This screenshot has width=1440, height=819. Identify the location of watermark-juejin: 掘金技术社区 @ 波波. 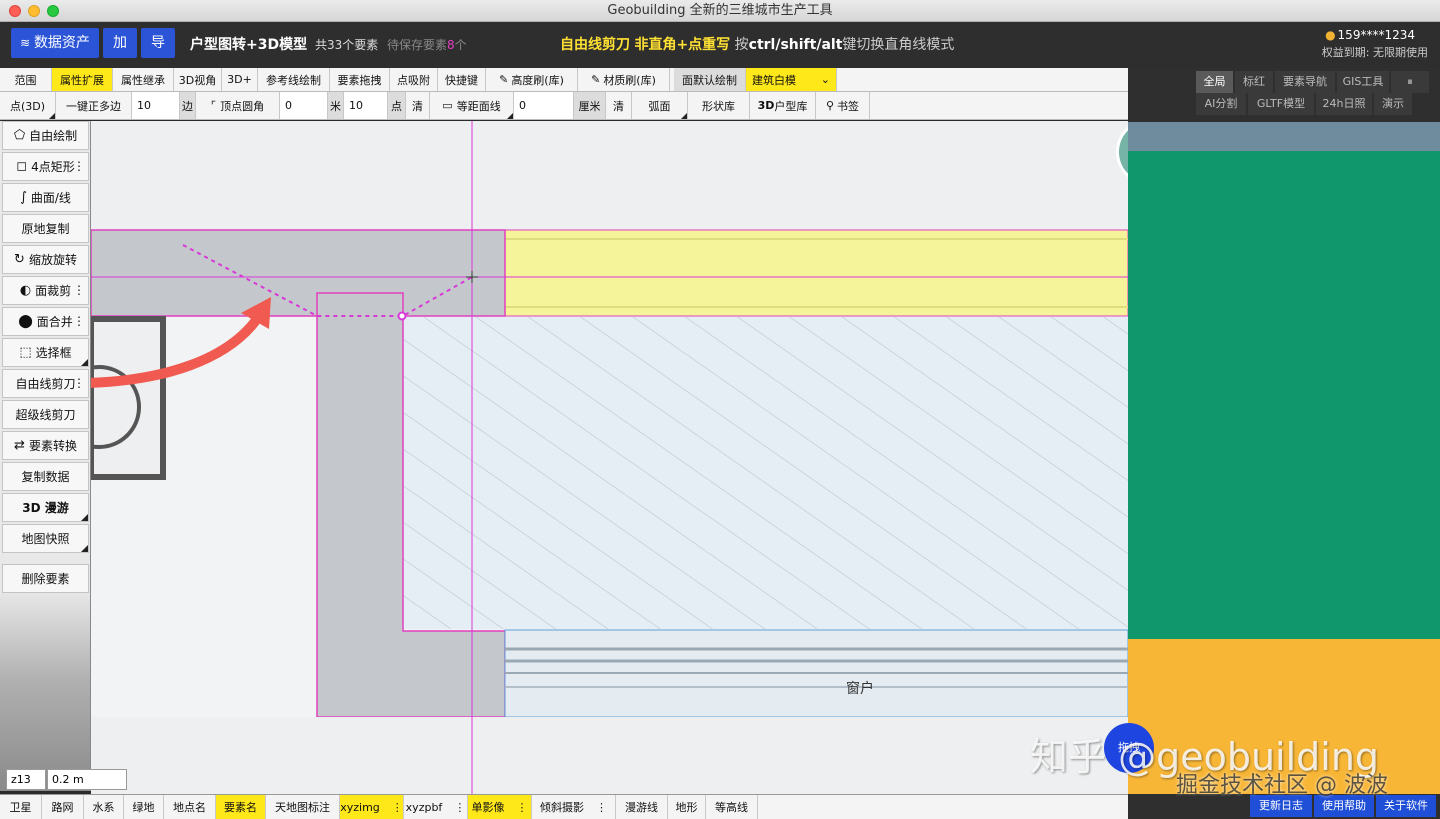
(1282, 785).